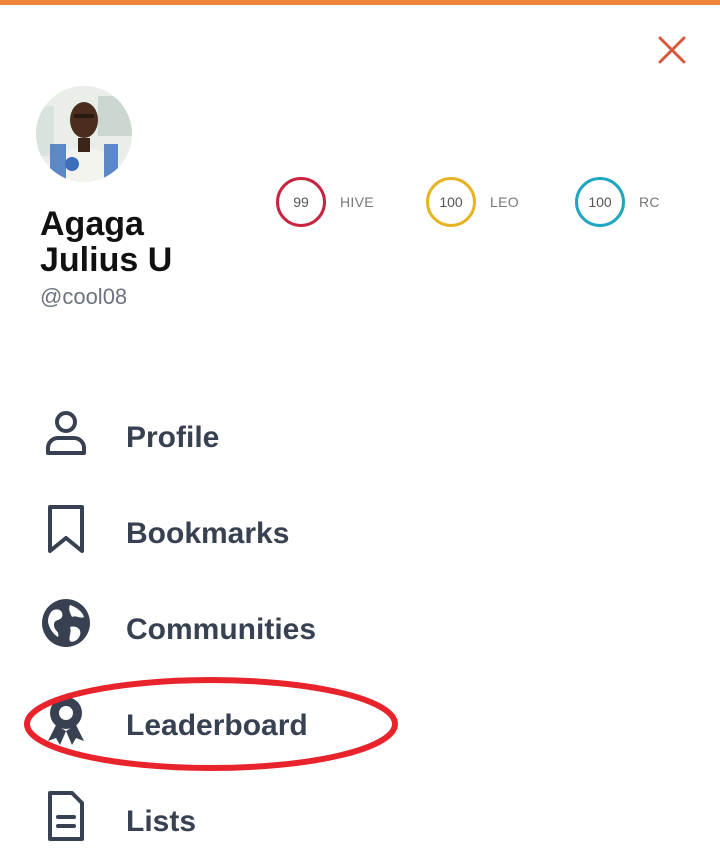 The width and height of the screenshot is (720, 849). What do you see at coordinates (451, 202) in the screenshot?
I see `leo-ring: 100` at bounding box center [451, 202].